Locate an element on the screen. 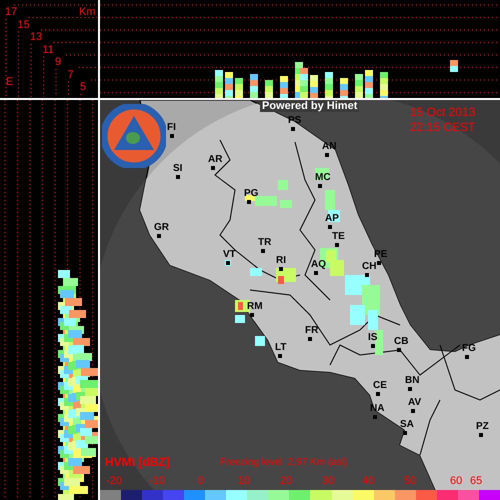 This screenshot has height=500, width=500. city-label: PG is located at coordinates (251, 194).